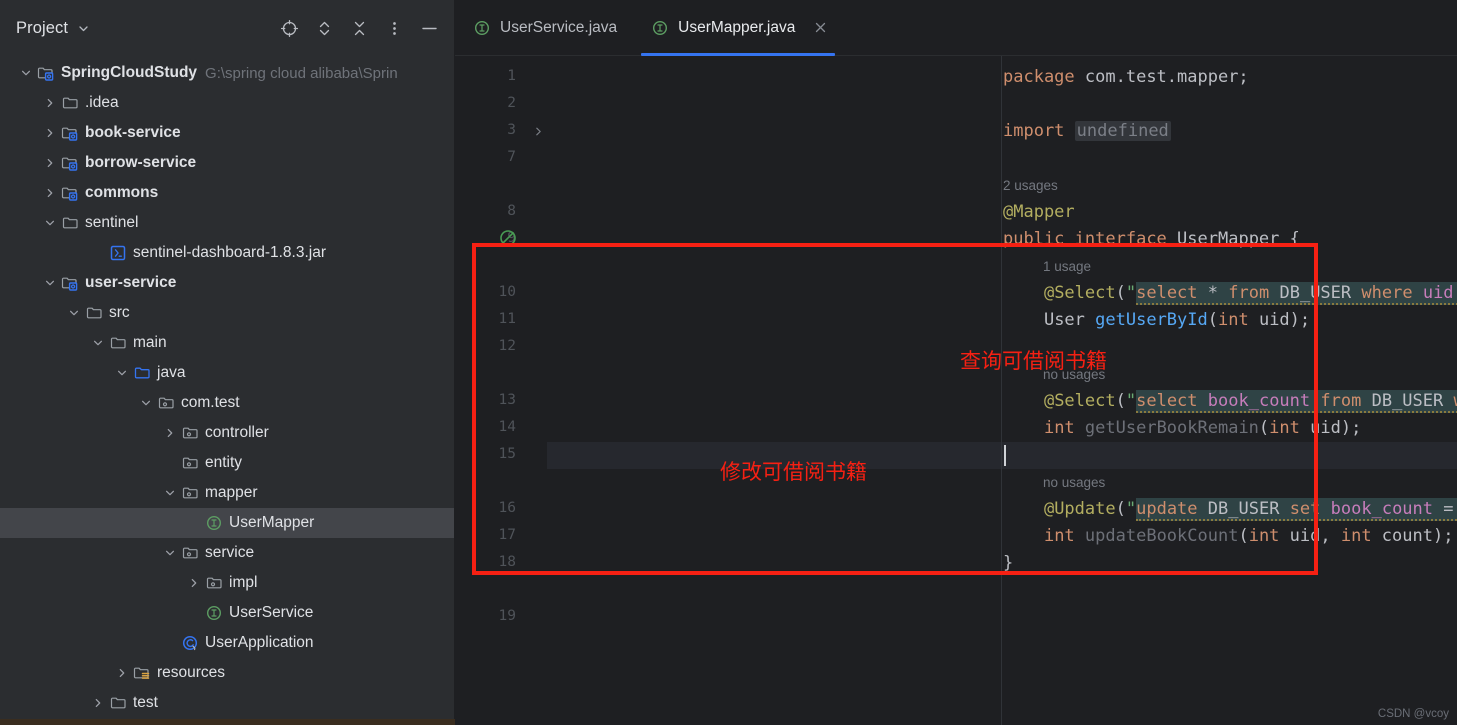 The image size is (1457, 725). What do you see at coordinates (538, 133) in the screenshot?
I see `fold-expand-icon` at bounding box center [538, 133].